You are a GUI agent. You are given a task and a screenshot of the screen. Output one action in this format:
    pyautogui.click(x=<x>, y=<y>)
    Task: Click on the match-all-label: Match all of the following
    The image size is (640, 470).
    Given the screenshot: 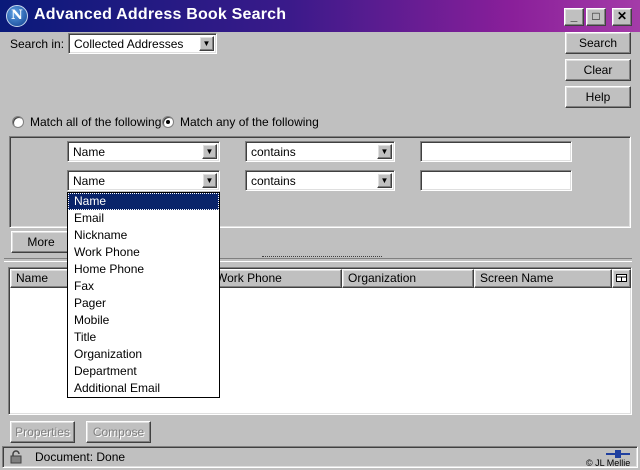 What is the action you would take?
    pyautogui.click(x=95, y=122)
    